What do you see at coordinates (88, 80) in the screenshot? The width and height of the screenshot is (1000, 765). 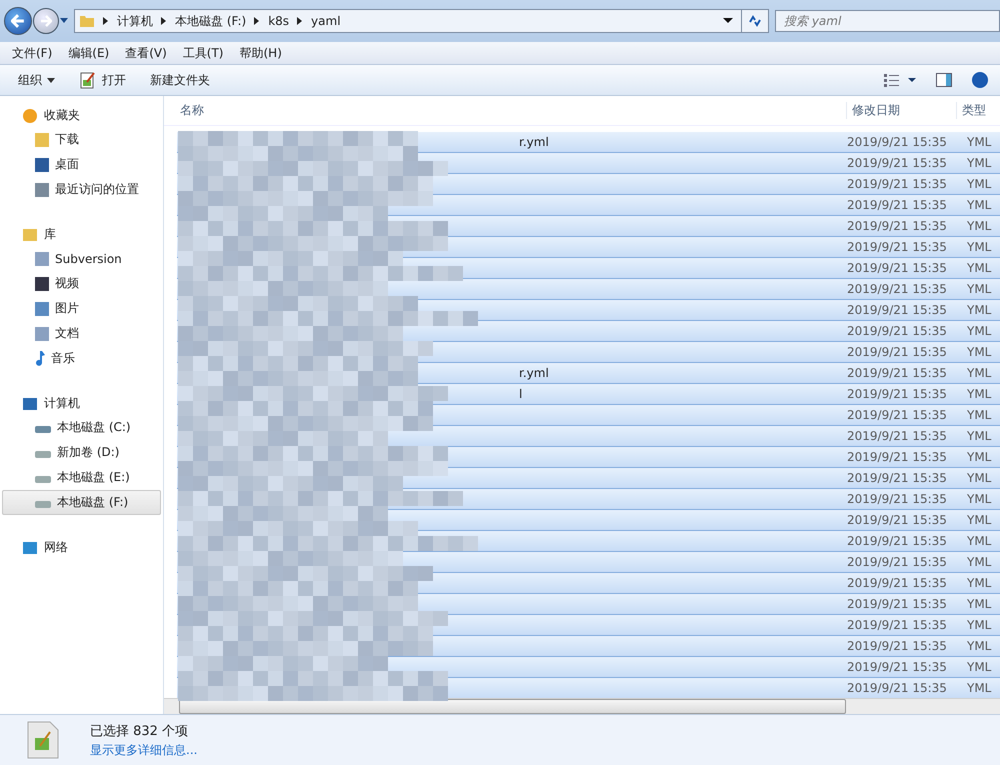 I see `notepad-icon` at bounding box center [88, 80].